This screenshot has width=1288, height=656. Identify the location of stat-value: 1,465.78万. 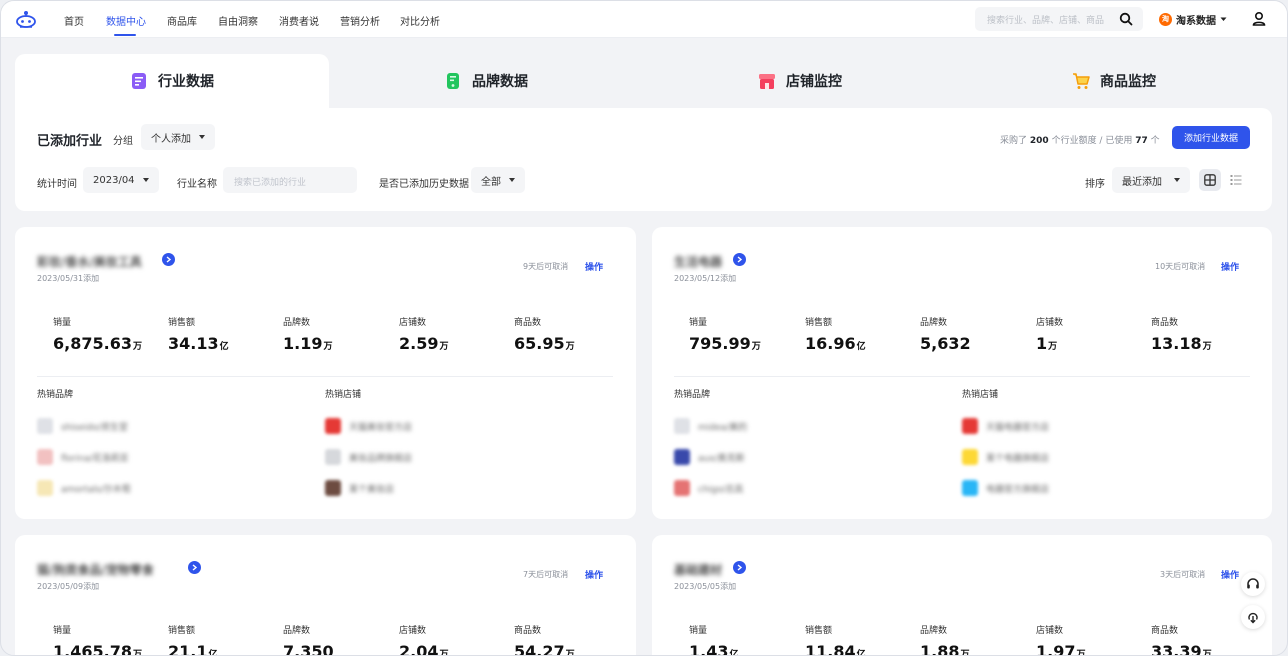
(97, 649).